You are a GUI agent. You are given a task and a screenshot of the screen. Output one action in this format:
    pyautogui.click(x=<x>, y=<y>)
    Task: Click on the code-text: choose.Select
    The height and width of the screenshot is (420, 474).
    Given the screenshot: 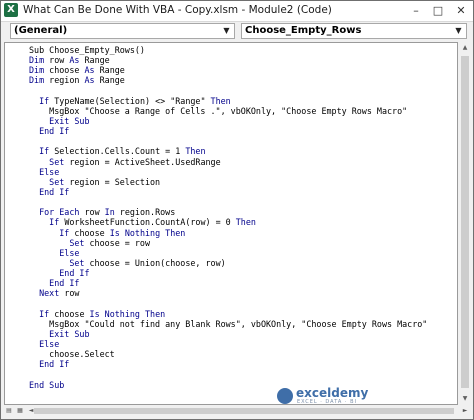 What is the action you would take?
    pyautogui.click(x=72, y=354)
    